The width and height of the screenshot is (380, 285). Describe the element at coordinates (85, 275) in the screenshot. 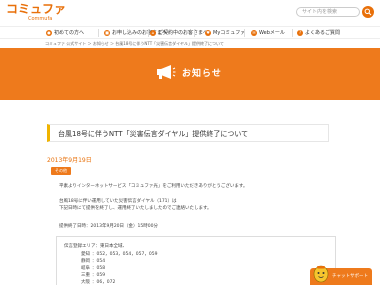

I see `info-label: 三重` at that location.